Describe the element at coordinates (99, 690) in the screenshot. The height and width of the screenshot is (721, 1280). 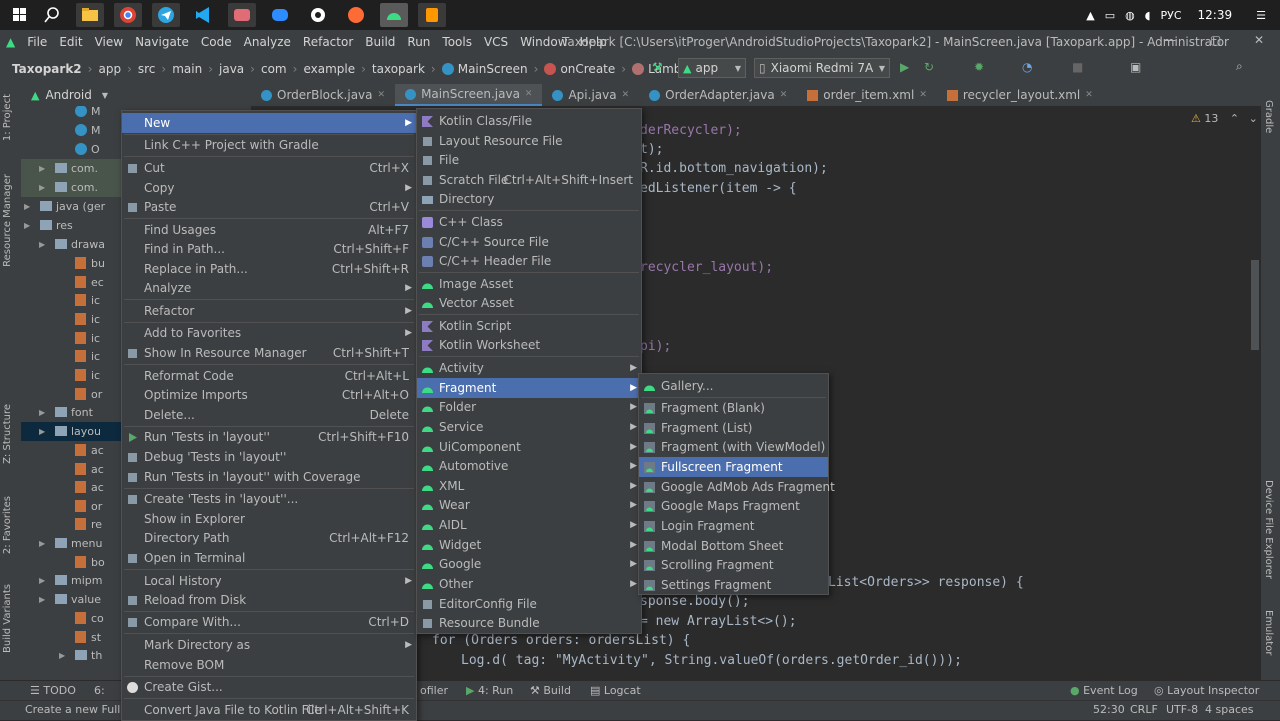
I see `tool-tab-problems: 6:` at that location.